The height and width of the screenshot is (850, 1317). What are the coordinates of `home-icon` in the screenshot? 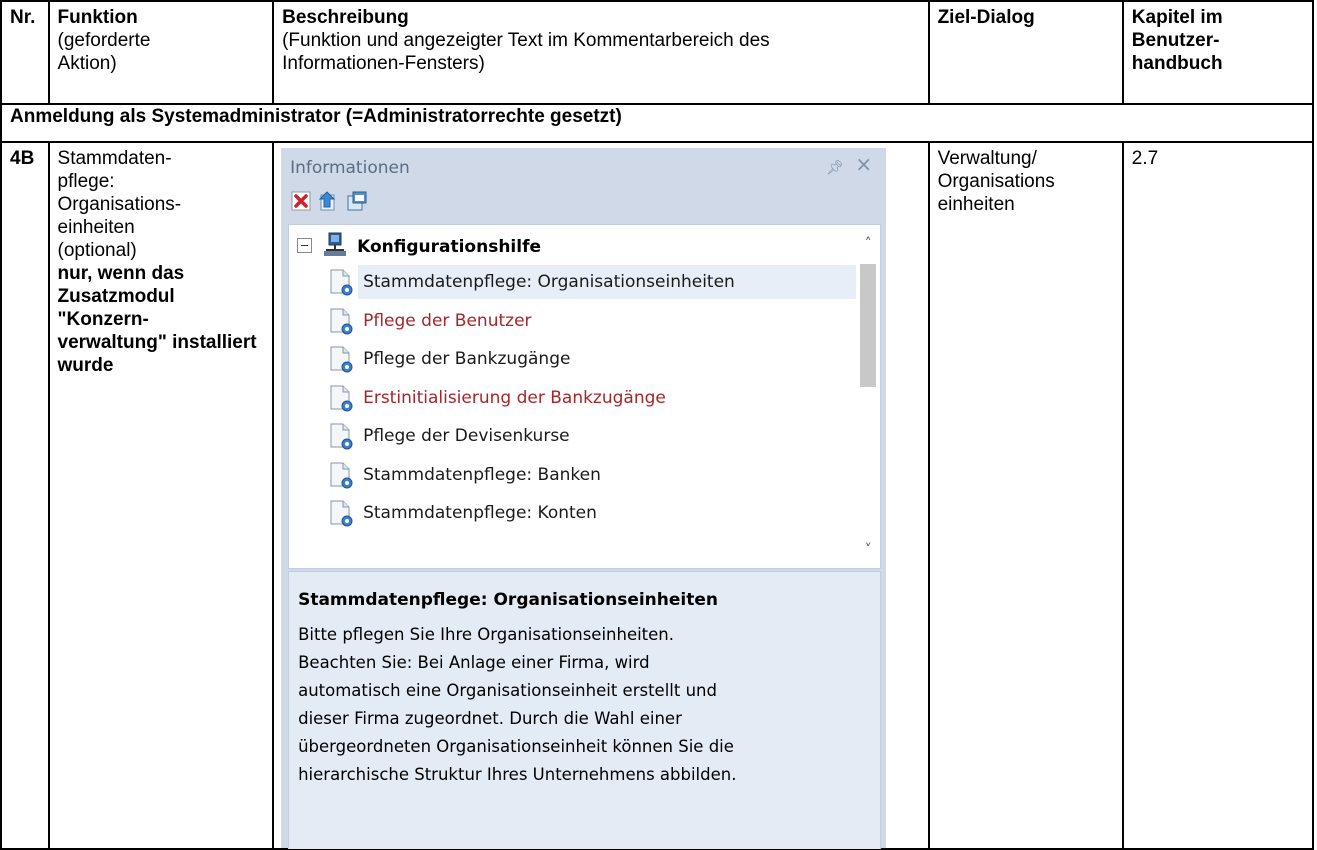 It's located at (329, 201).